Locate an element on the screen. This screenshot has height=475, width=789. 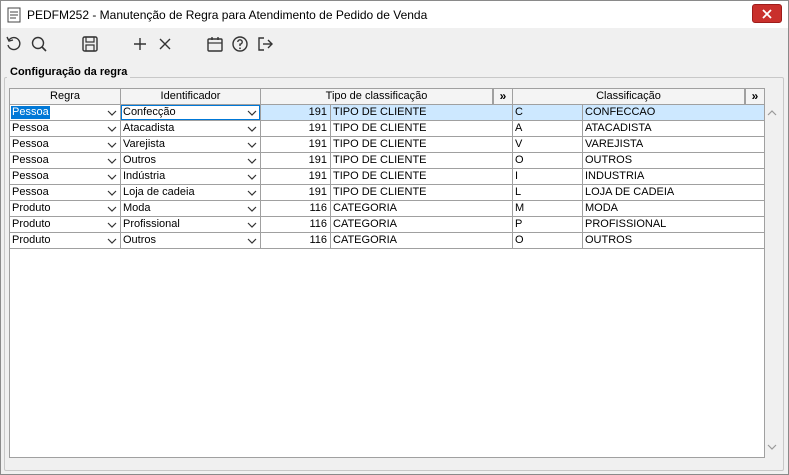
identificador-combo: Confecção is located at coordinates (191, 113).